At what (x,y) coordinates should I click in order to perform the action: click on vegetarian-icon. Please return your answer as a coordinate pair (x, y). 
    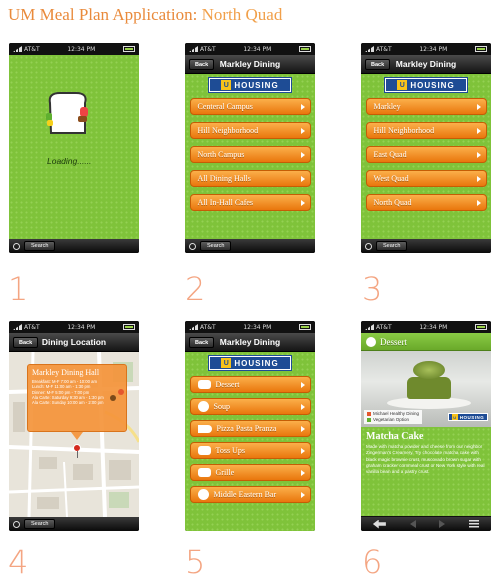
    Looking at the image, I should click on (369, 419).